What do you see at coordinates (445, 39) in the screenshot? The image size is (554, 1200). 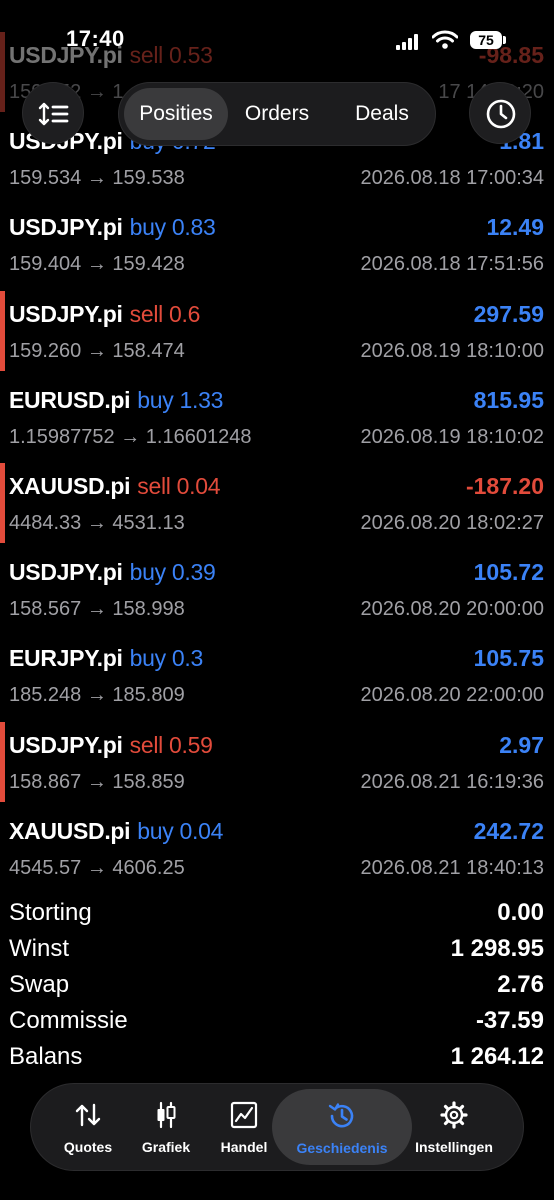 I see `wifi-icon` at bounding box center [445, 39].